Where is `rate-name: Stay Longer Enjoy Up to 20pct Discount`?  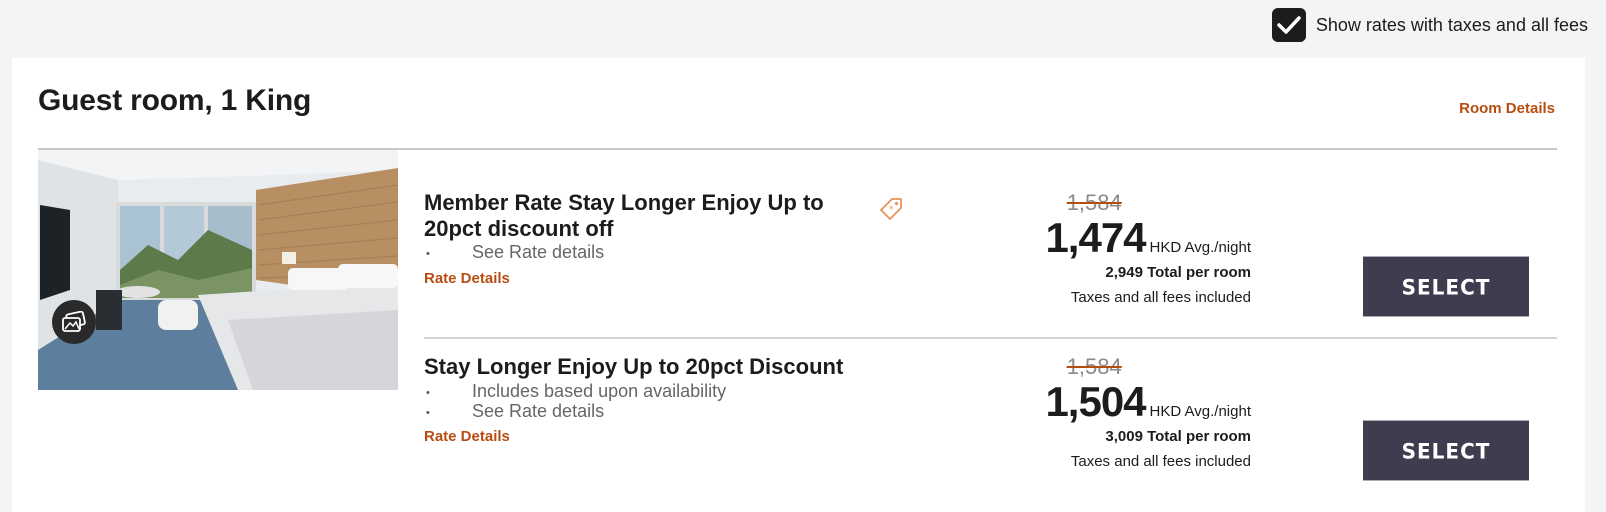 rate-name: Stay Longer Enjoy Up to 20pct Discount is located at coordinates (633, 367).